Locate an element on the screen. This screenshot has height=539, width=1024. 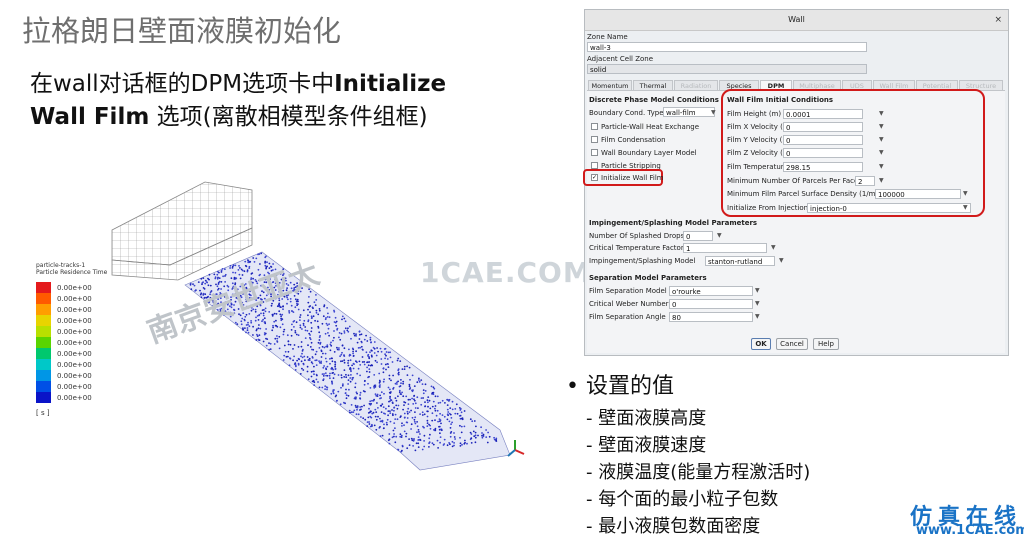
initialize-wall-film-checkbox: ✓ is located at coordinates (594, 177).